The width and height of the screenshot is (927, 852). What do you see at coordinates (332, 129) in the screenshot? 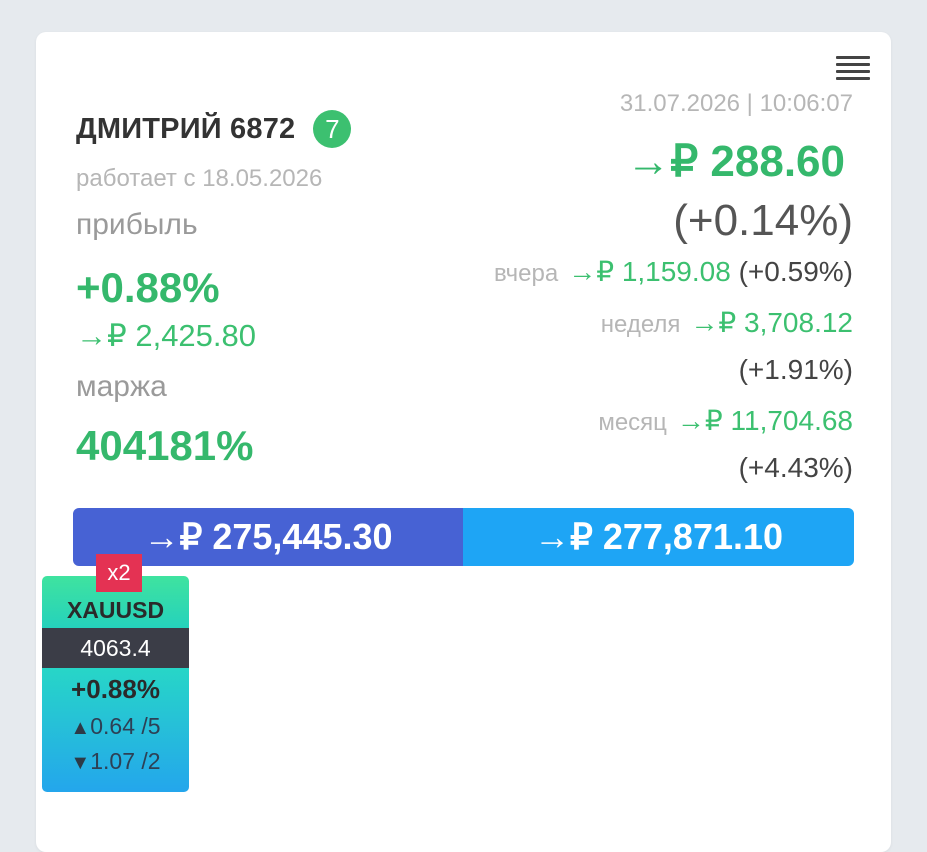
I see `count-badge: 7` at bounding box center [332, 129].